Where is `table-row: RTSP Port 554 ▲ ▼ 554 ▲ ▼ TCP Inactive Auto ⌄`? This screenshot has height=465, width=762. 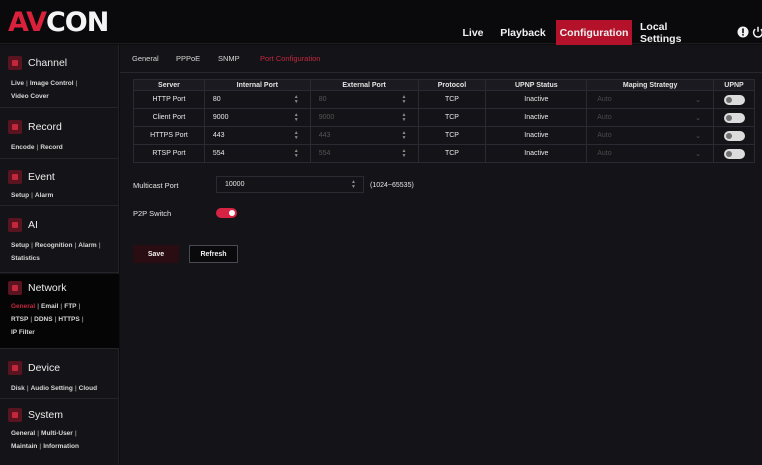 table-row: RTSP Port 554 ▲ ▼ 554 ▲ ▼ TCP Inactive Auto ⌄ is located at coordinates (444, 153).